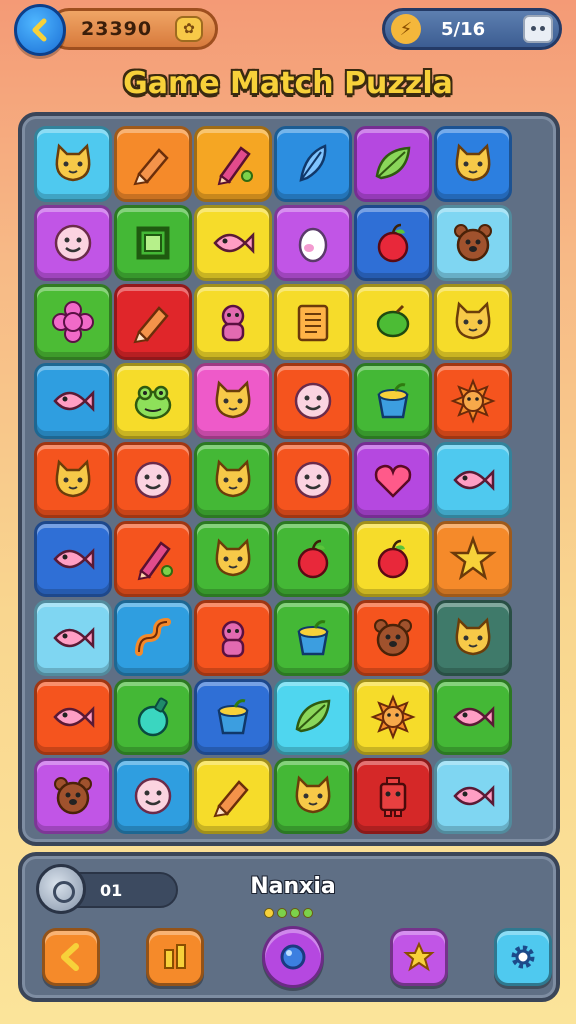  I want to click on feather-icon, so click(313, 163).